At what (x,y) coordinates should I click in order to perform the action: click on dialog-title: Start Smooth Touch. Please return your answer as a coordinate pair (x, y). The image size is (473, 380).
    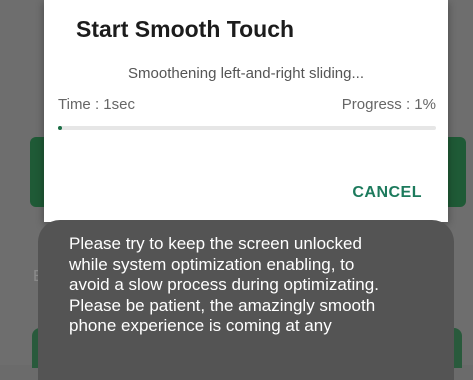
    Looking at the image, I should click on (185, 29).